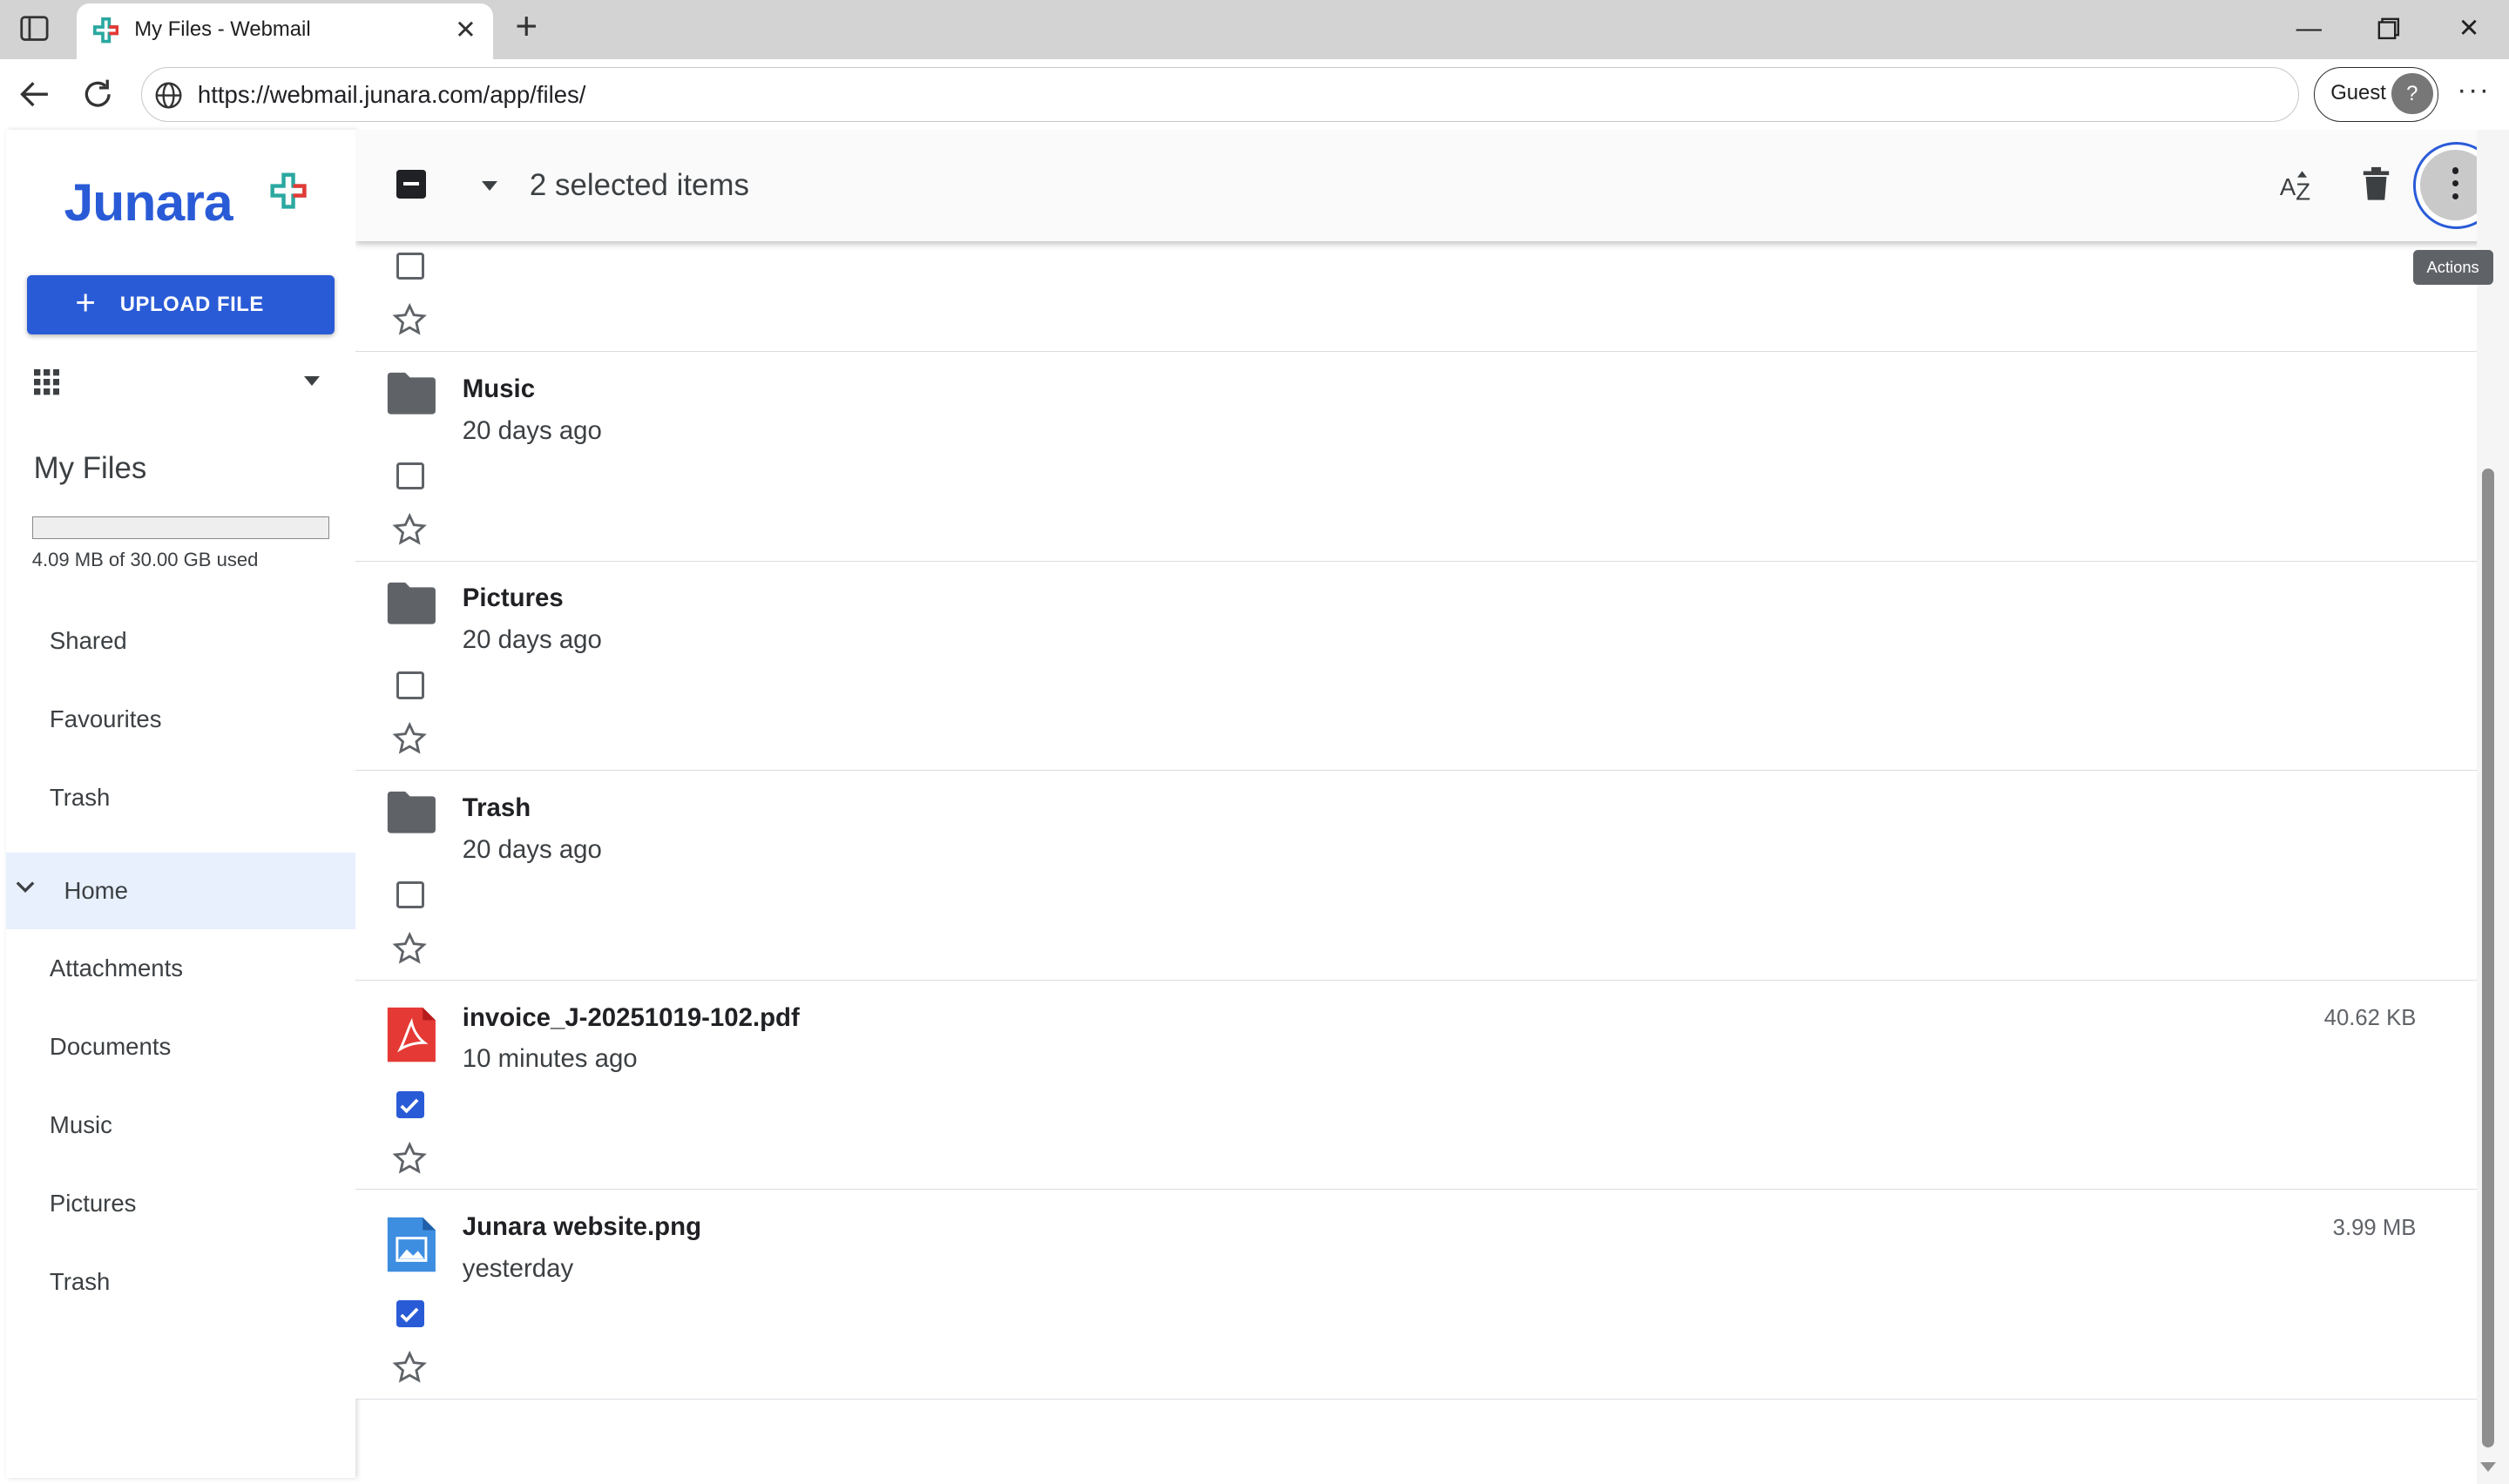 Image resolution: width=2509 pixels, height=1484 pixels. I want to click on tab-title: My Files - Webmail, so click(222, 30).